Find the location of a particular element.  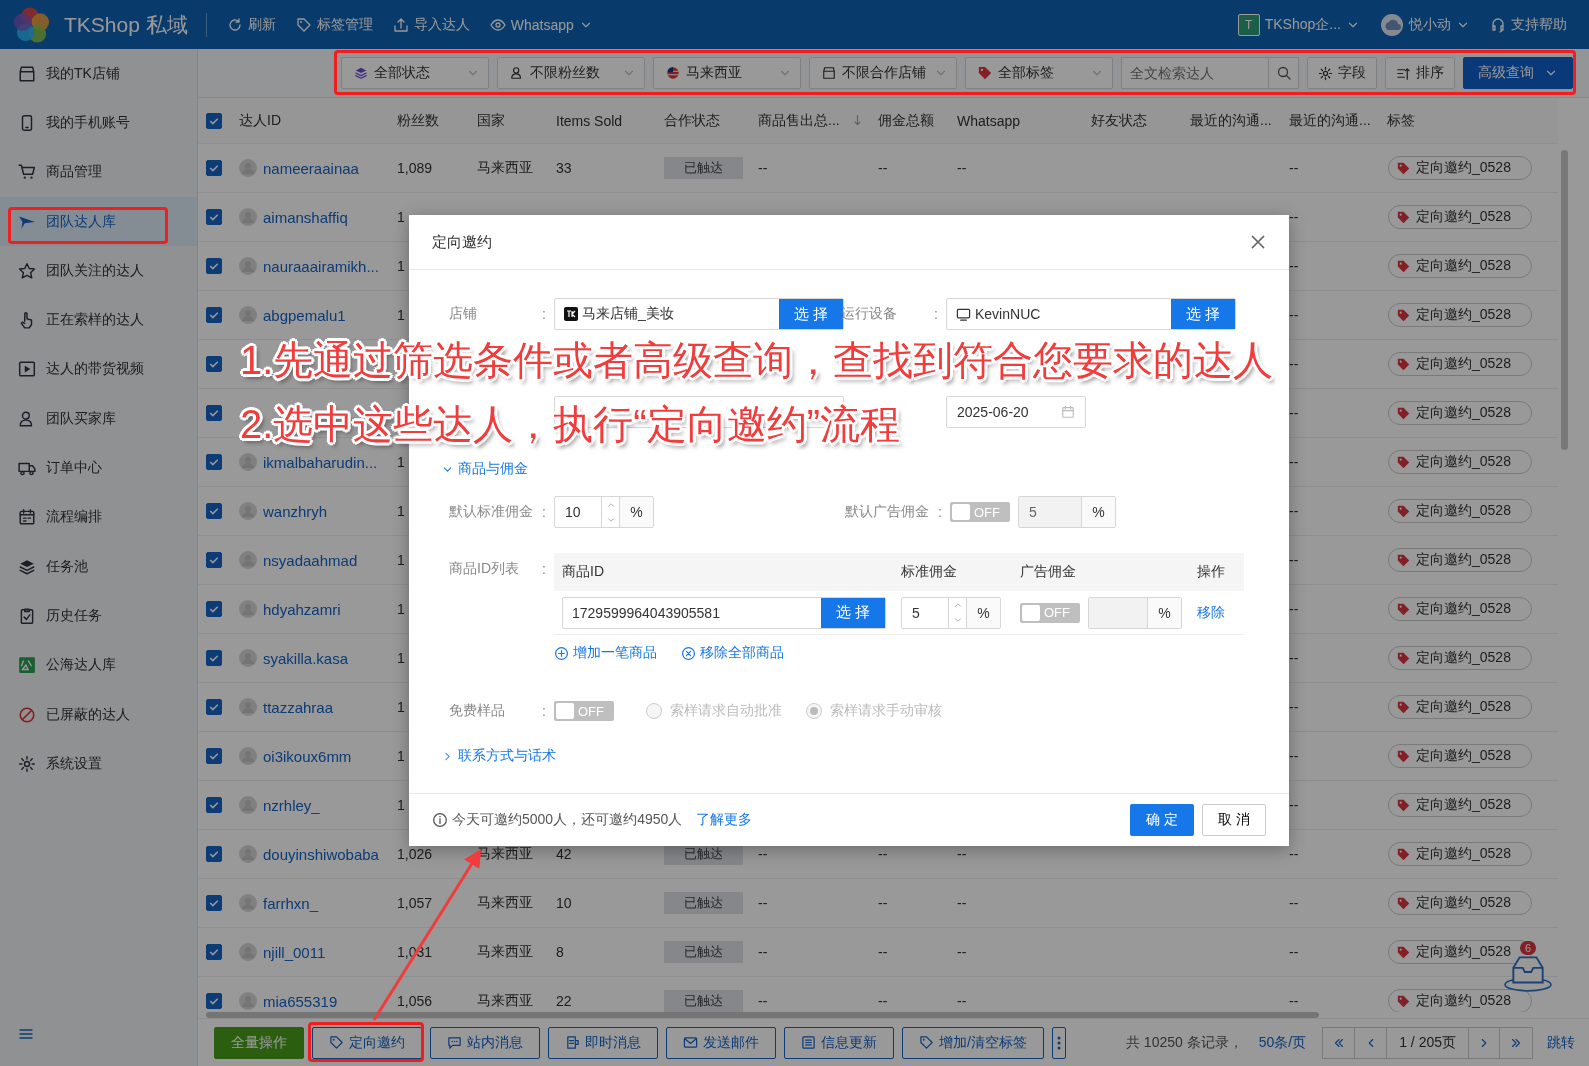

number-field: 10 % is located at coordinates (604, 512).